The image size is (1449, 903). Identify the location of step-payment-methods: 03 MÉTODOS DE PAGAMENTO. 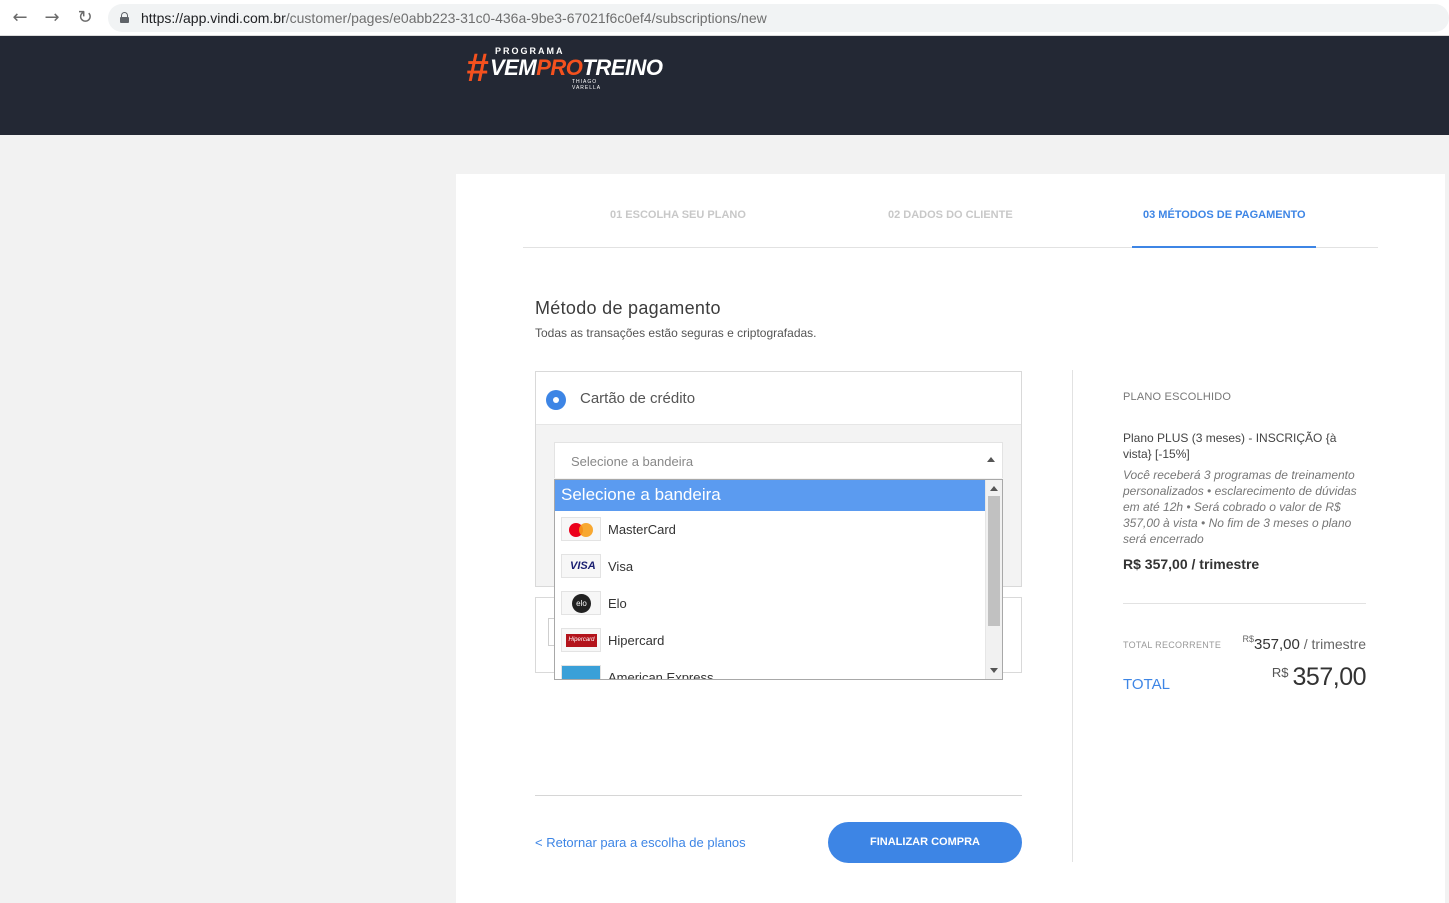
(1224, 215).